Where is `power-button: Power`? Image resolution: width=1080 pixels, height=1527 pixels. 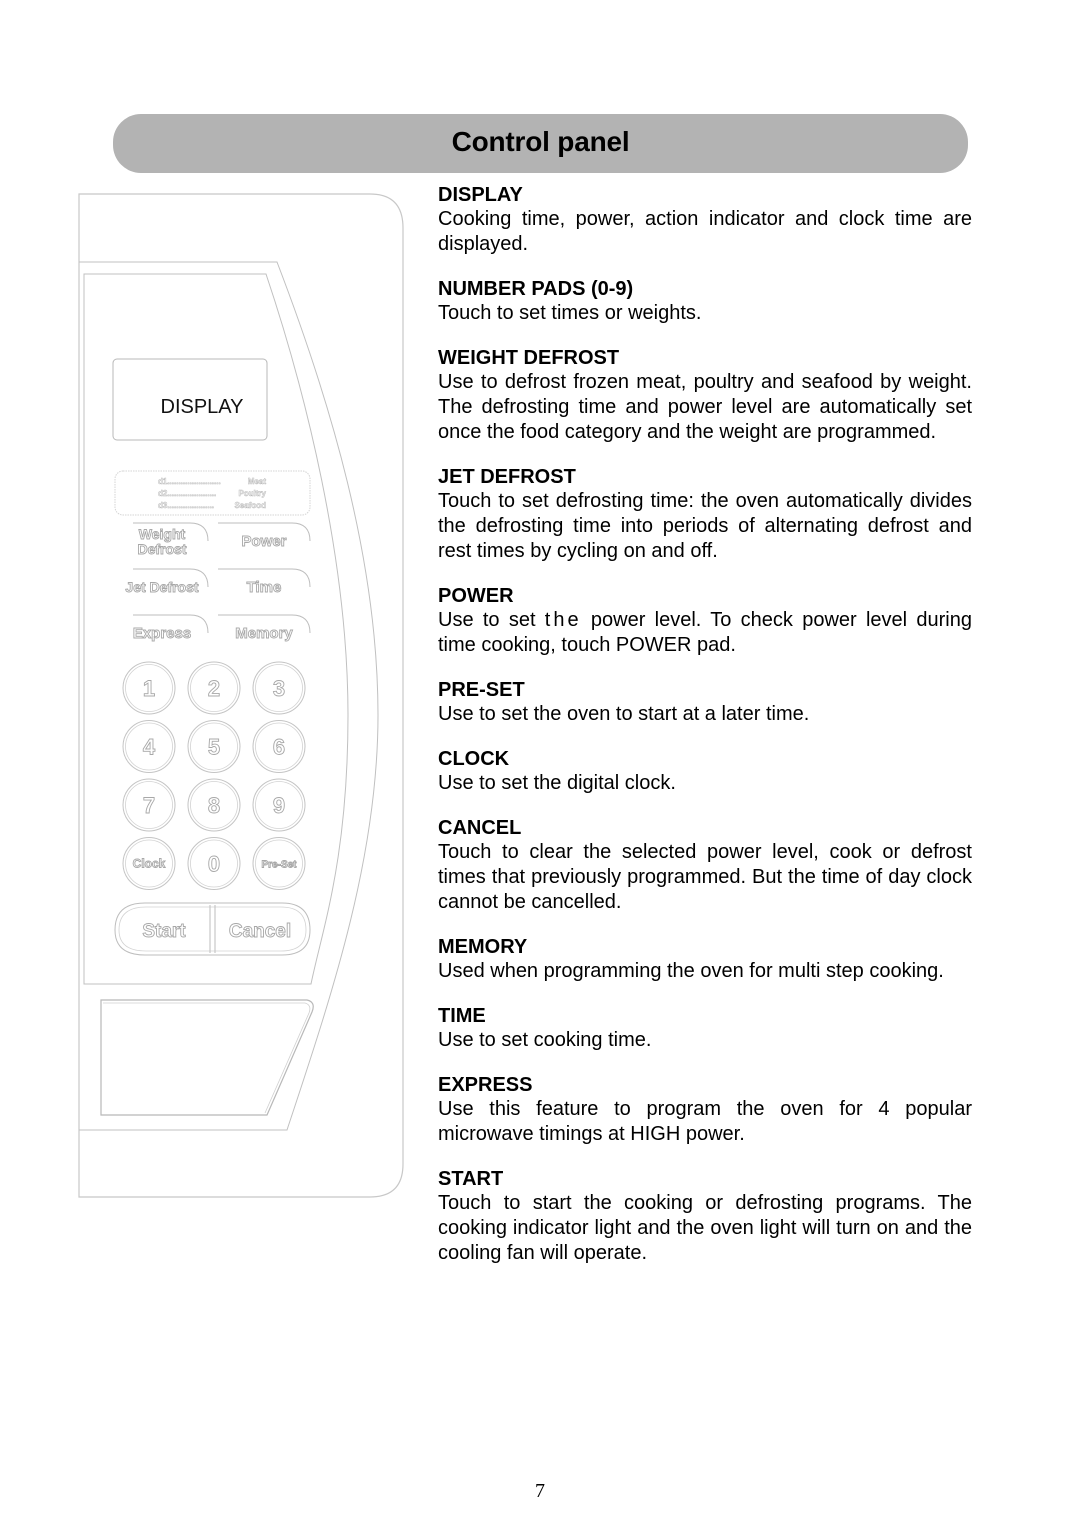
power-button: Power is located at coordinates (264, 536).